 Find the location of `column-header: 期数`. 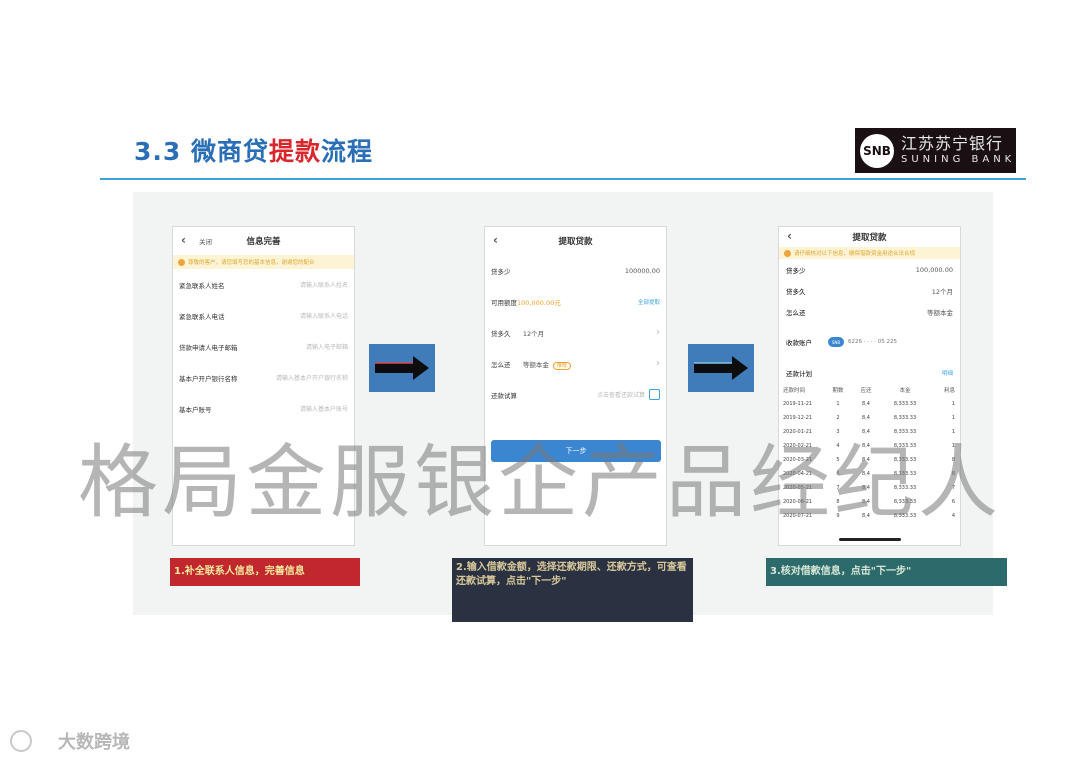

column-header: 期数 is located at coordinates (838, 391).